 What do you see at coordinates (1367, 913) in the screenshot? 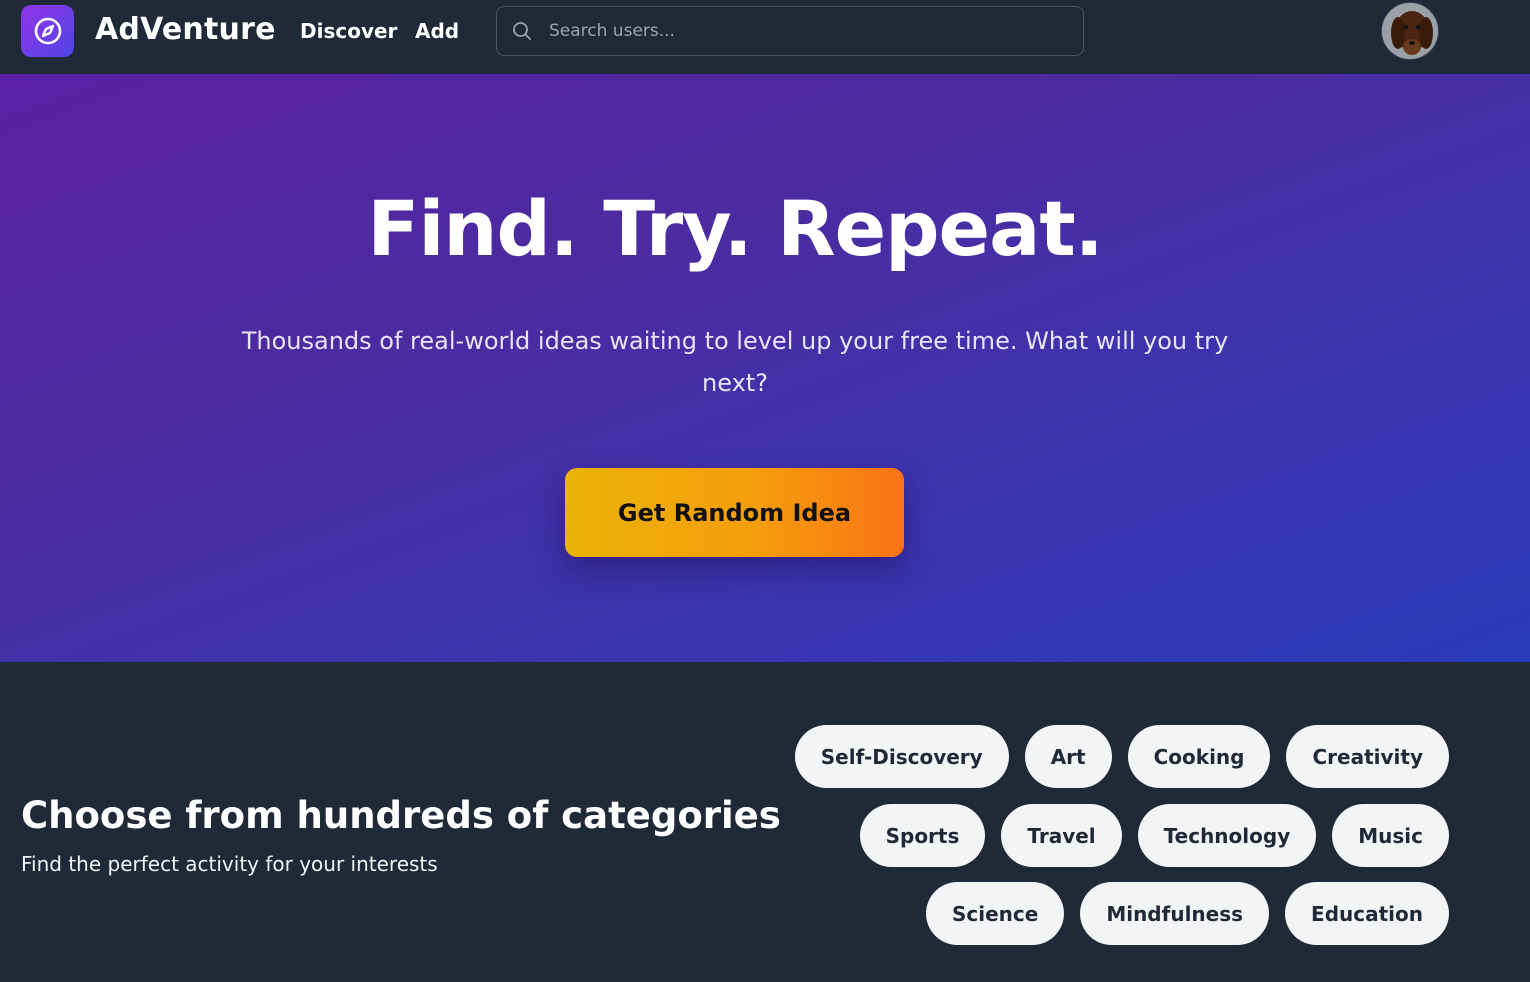
I see `category-chip-education: Education` at bounding box center [1367, 913].